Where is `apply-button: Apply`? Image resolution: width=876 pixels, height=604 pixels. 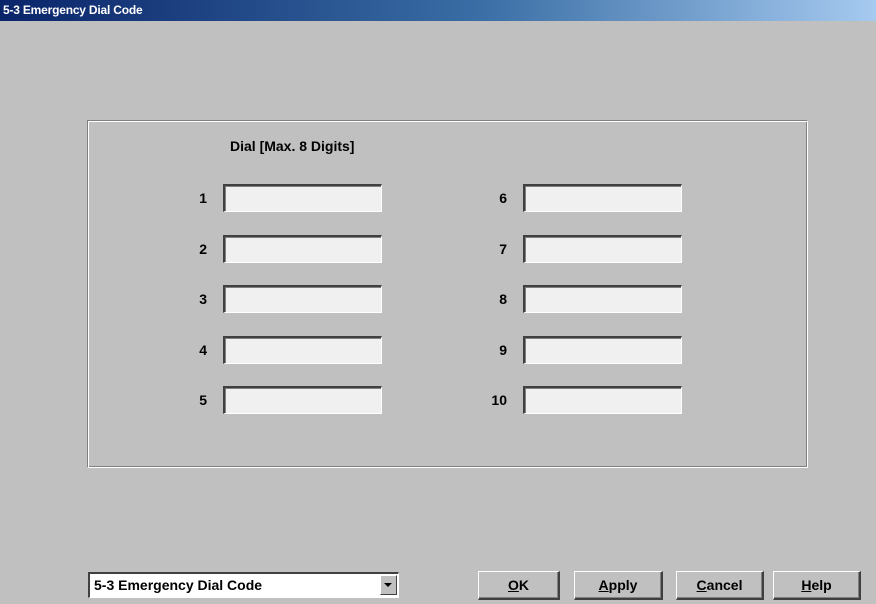 apply-button: Apply is located at coordinates (618, 585).